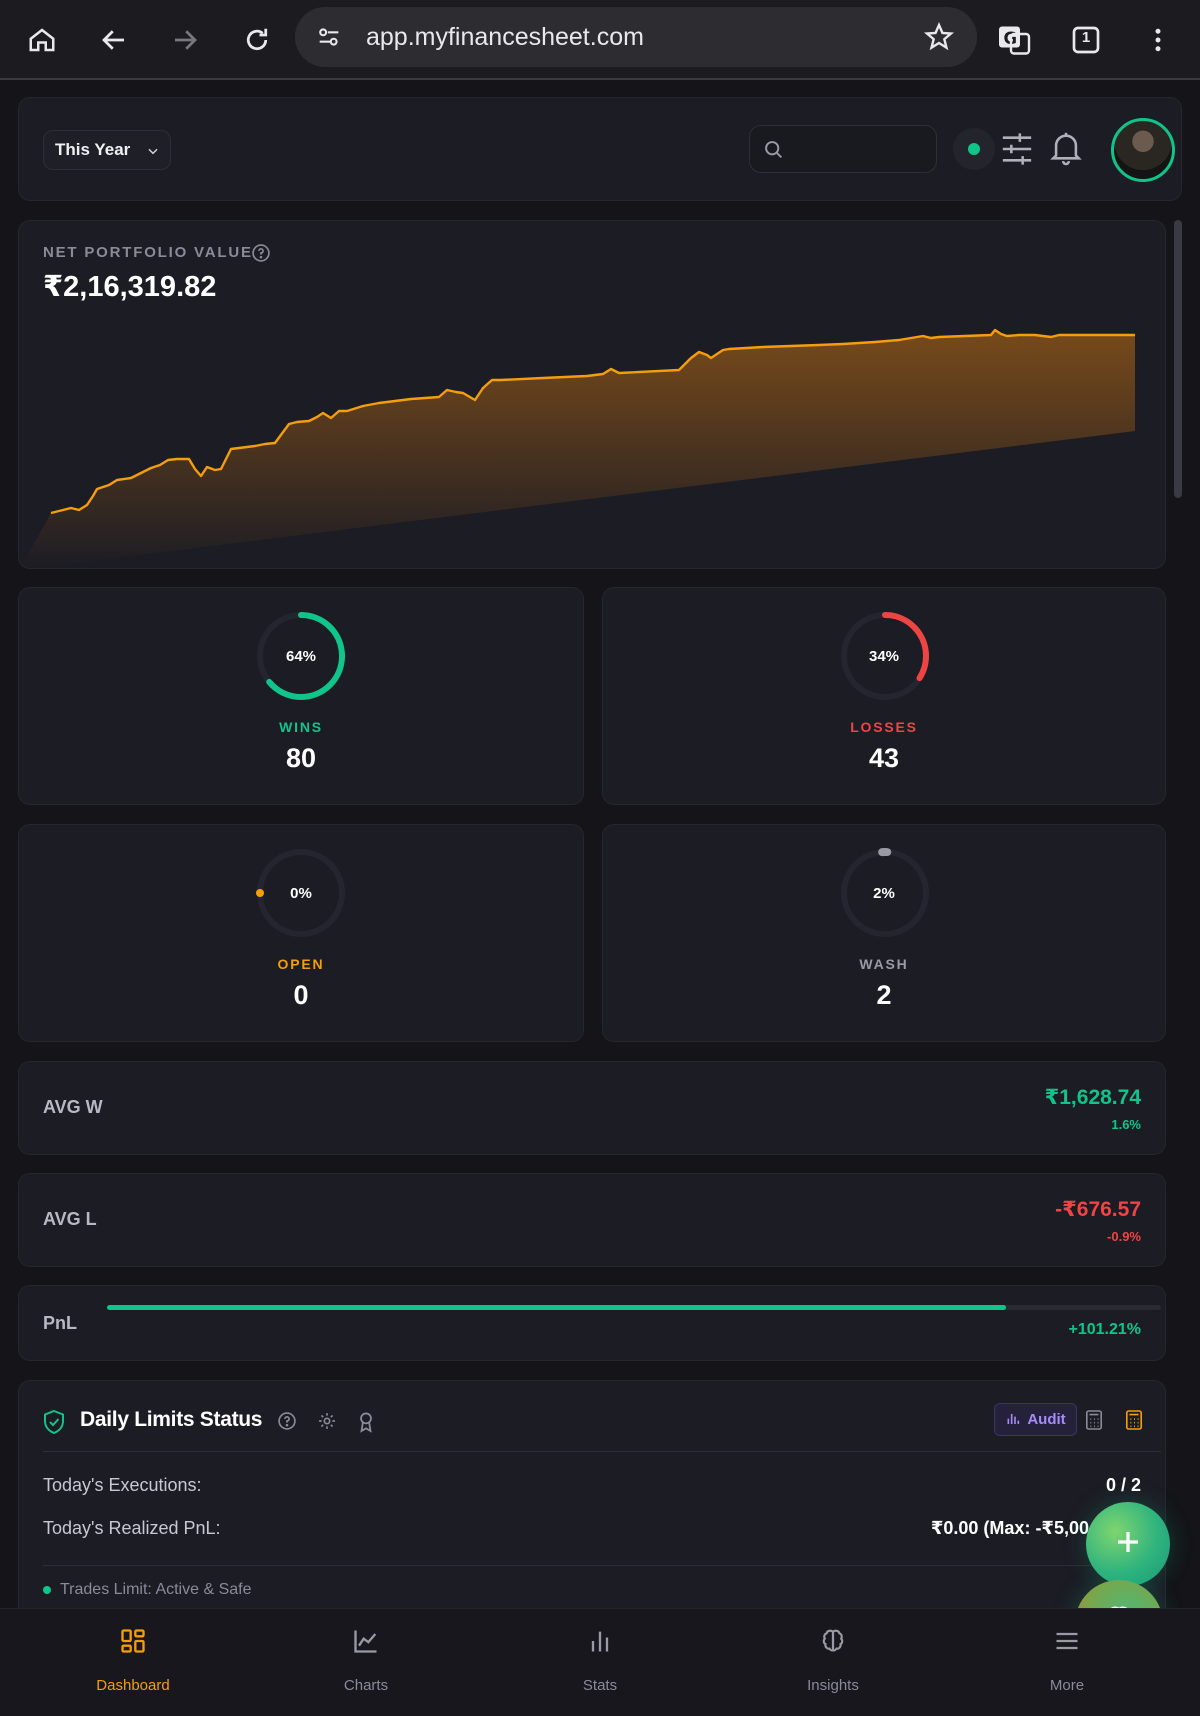 The image size is (1200, 1716). I want to click on wins-pct: 64%, so click(301, 656).